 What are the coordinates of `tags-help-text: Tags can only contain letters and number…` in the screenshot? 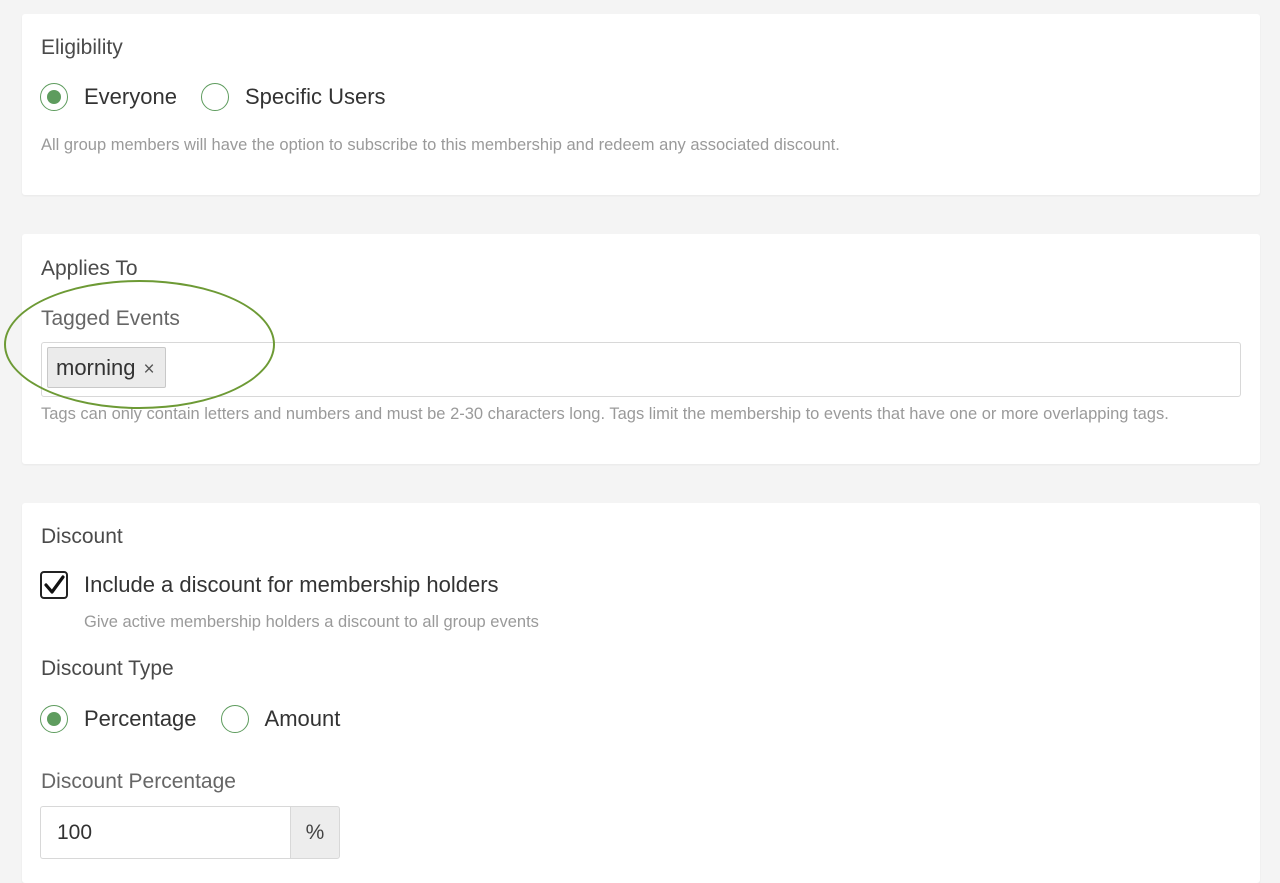 It's located at (605, 414).